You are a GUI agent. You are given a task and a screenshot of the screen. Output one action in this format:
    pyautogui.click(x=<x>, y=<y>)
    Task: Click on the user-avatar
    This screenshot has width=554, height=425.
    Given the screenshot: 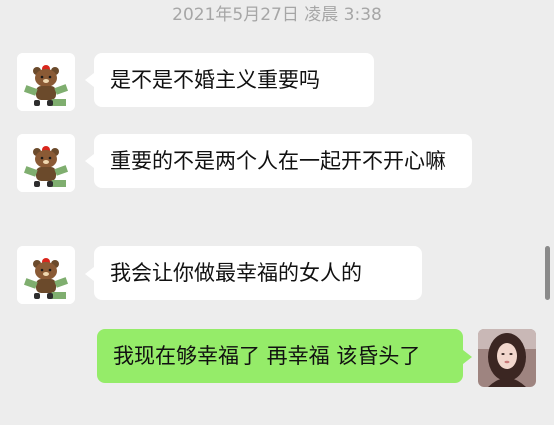 What is the action you would take?
    pyautogui.click(x=507, y=358)
    